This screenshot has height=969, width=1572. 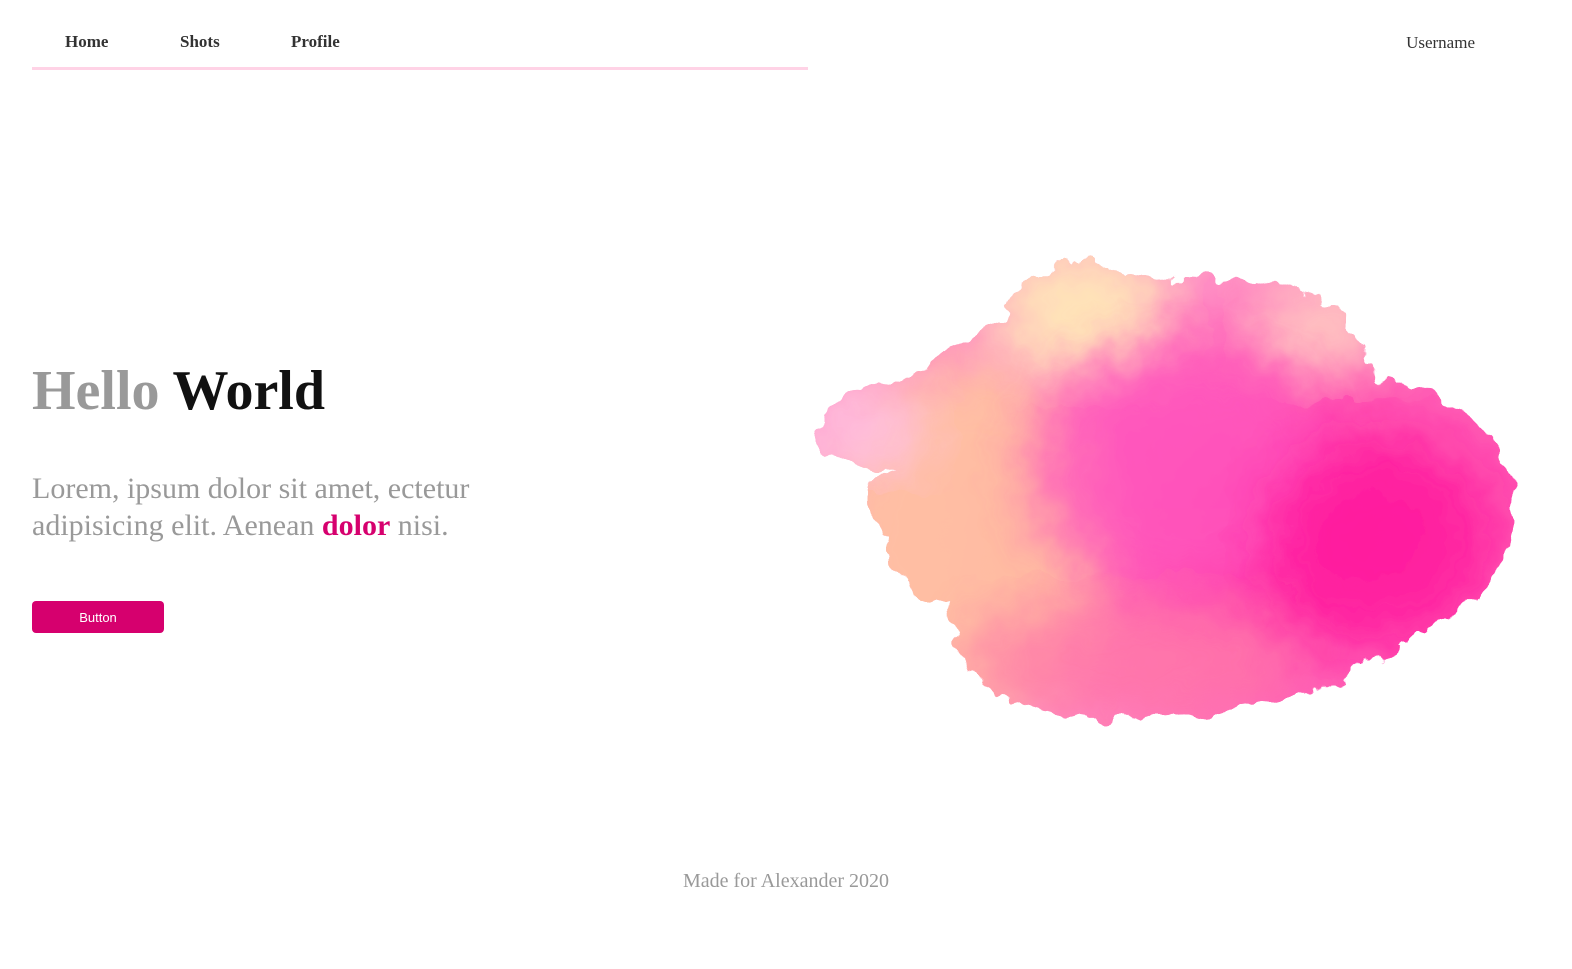 I want to click on username-link: Username, so click(x=1440, y=43).